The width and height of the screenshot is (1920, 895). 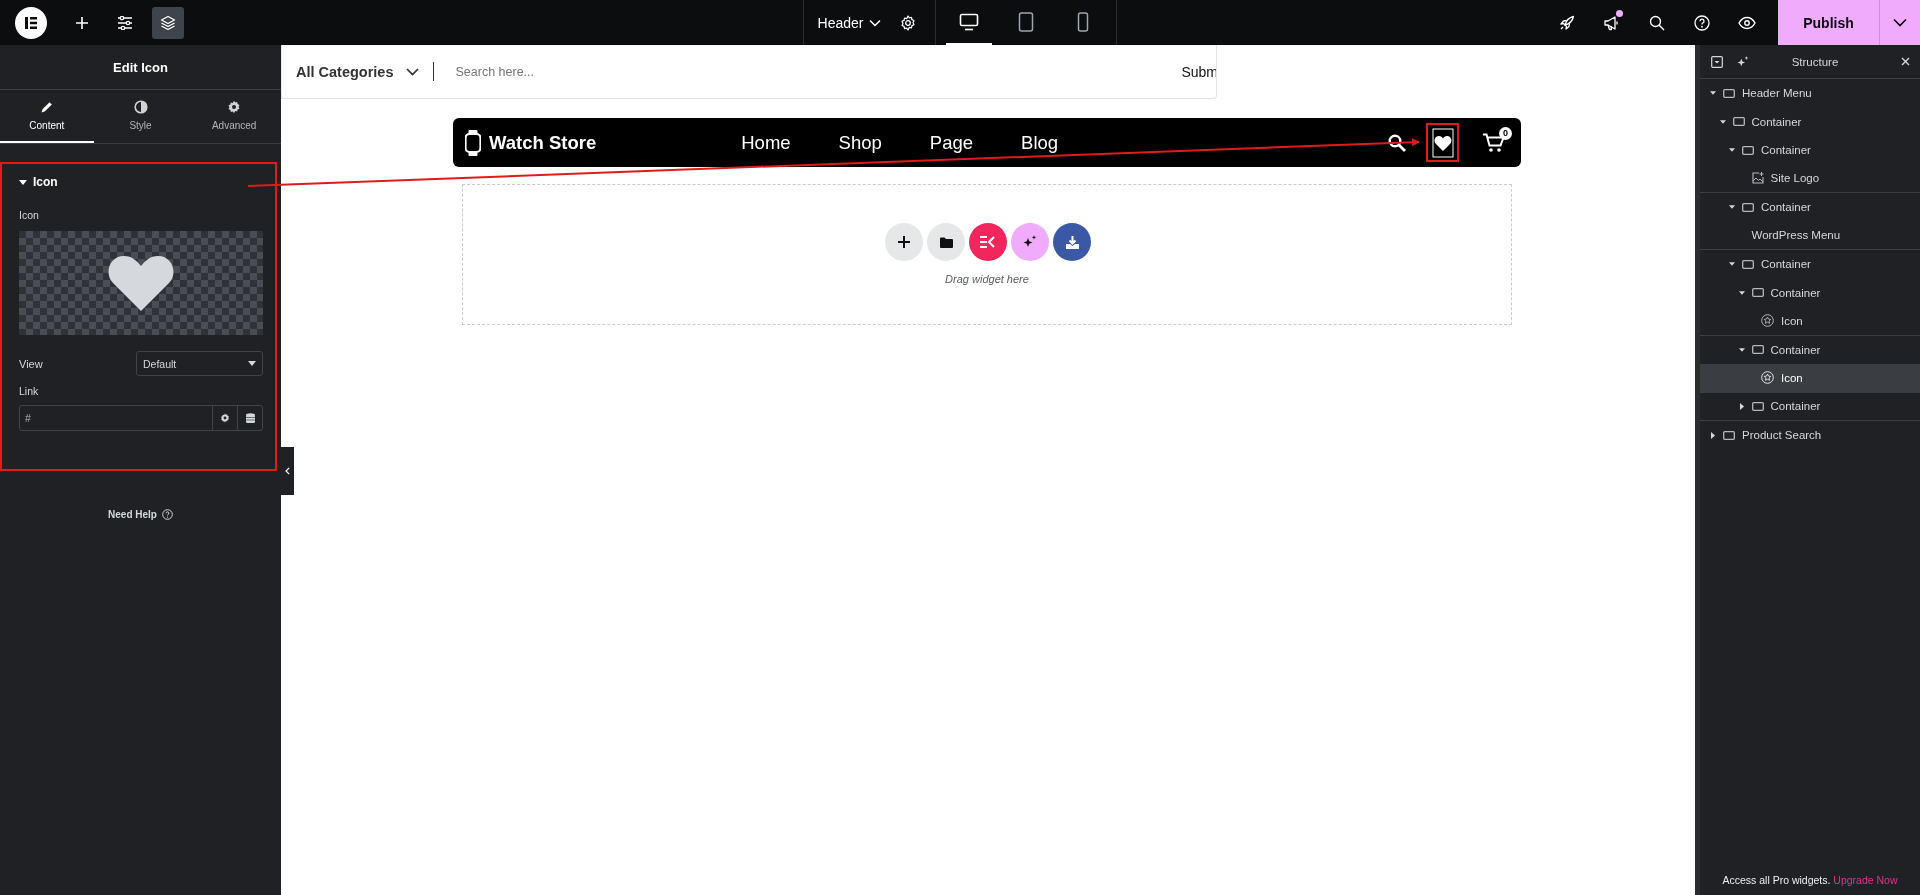 What do you see at coordinates (951, 142) in the screenshot?
I see `nav-link: Page` at bounding box center [951, 142].